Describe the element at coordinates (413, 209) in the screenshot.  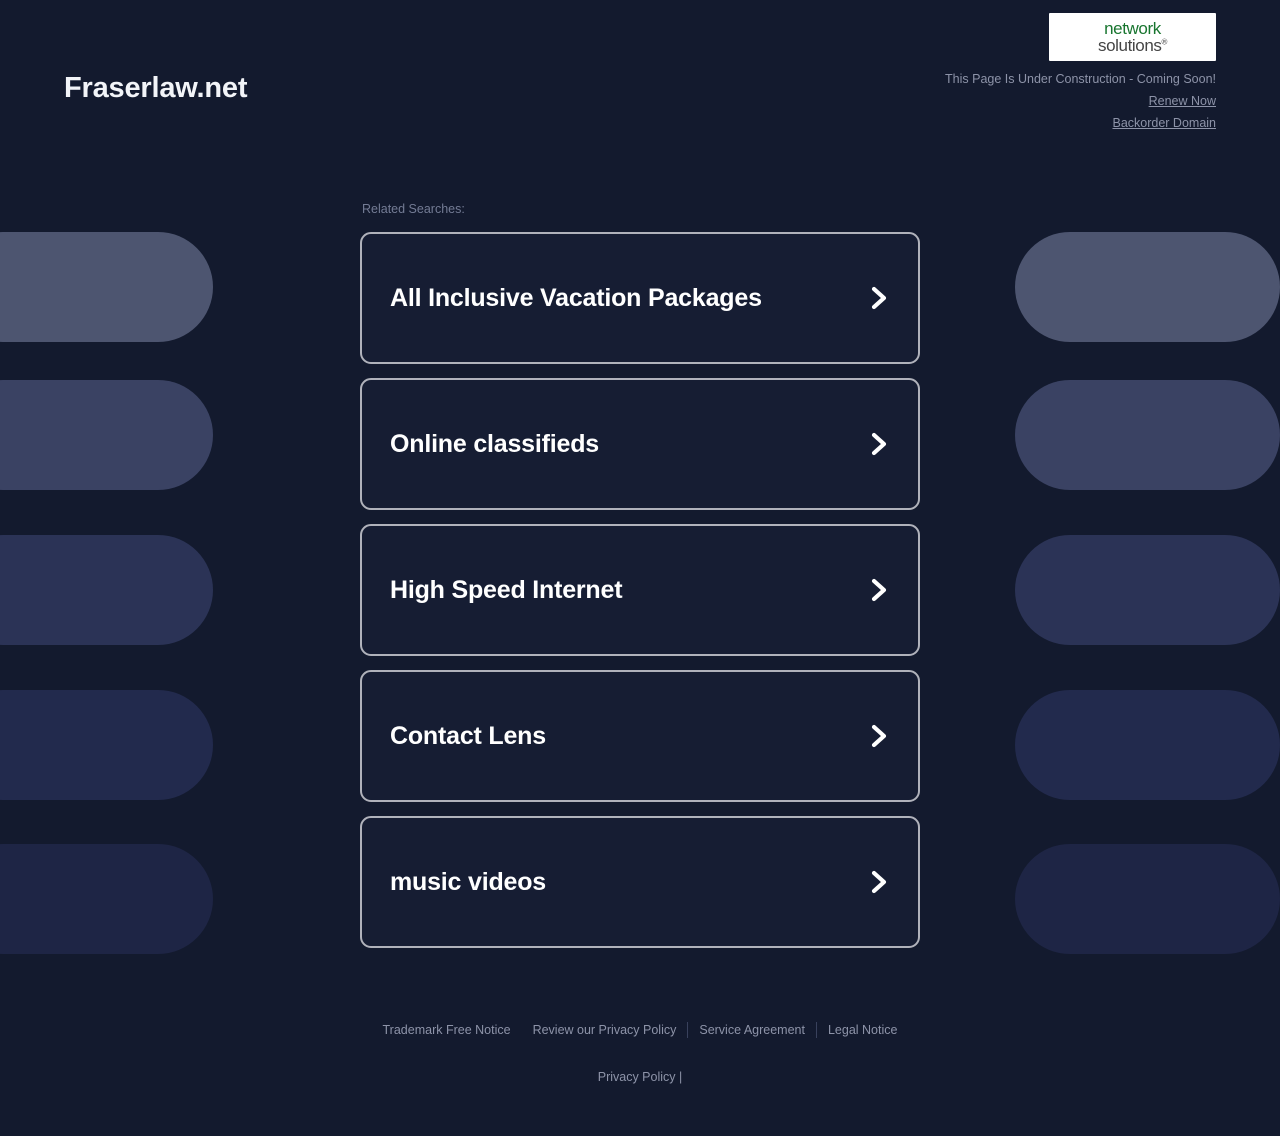
I see `related-searches-label: Related Searches:` at that location.